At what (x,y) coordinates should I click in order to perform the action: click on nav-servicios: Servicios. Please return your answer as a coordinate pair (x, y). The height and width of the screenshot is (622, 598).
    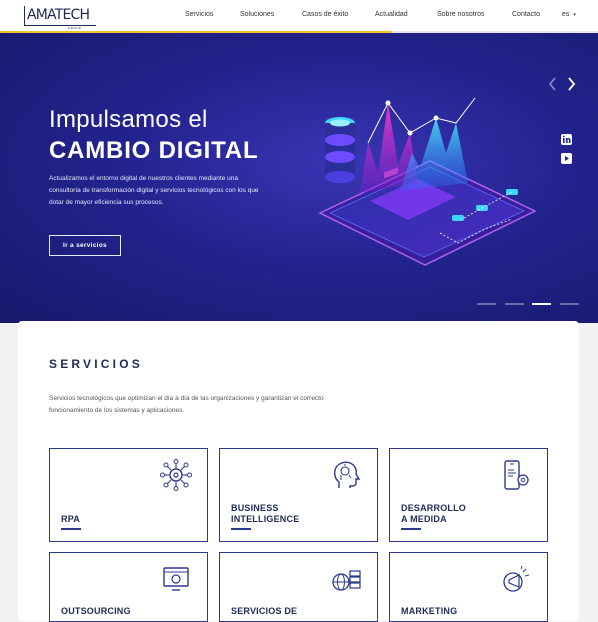
    Looking at the image, I should click on (199, 14).